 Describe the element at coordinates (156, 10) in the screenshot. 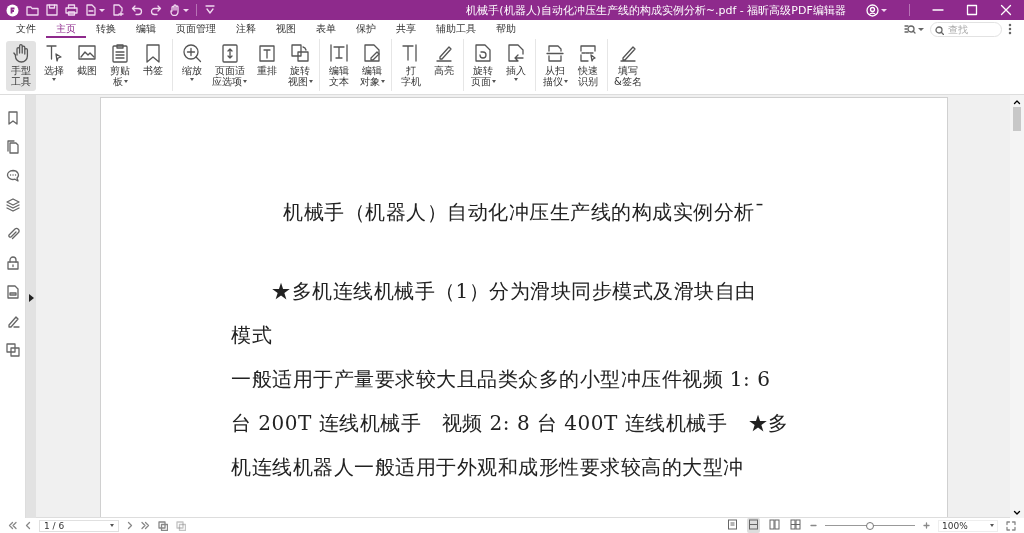

I see `redo-icon` at that location.